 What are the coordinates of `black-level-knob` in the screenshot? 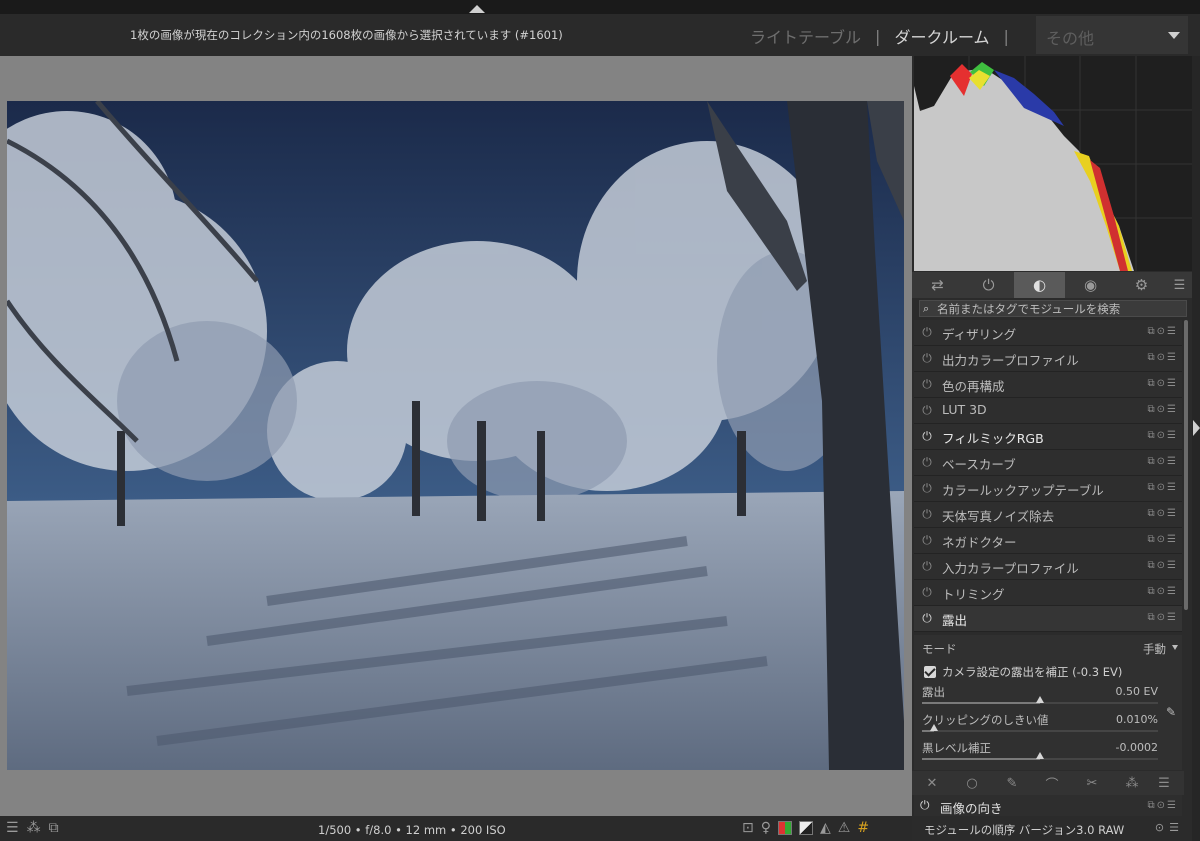 It's located at (1040, 755).